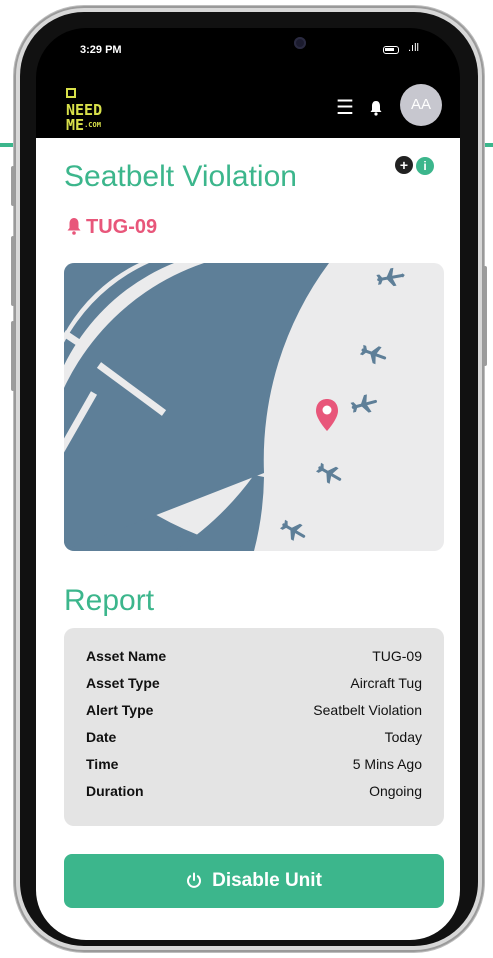  What do you see at coordinates (376, 108) in the screenshot?
I see `bell-icon` at bounding box center [376, 108].